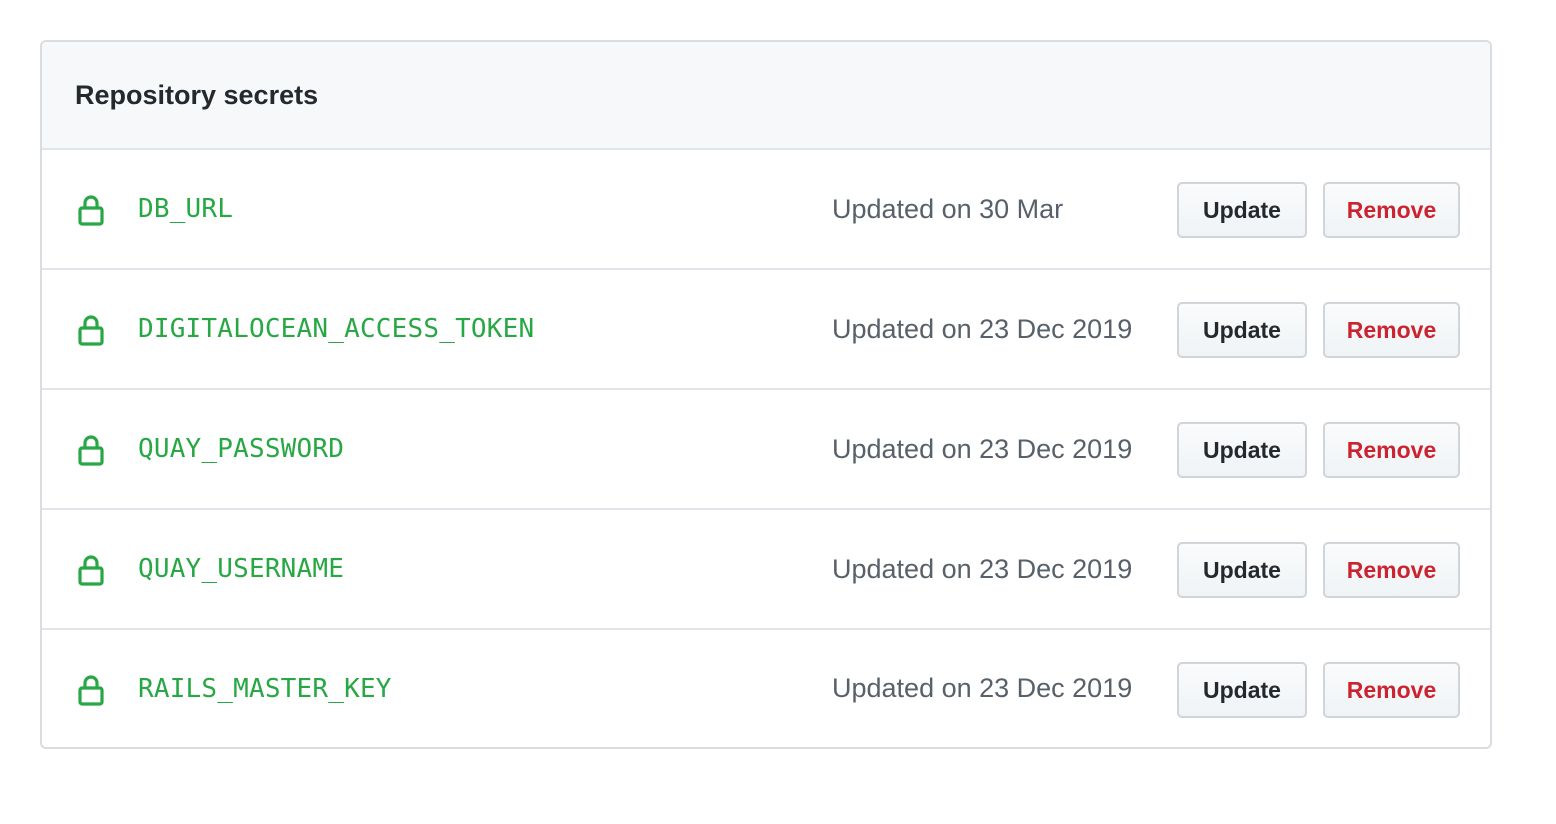  What do you see at coordinates (336, 329) in the screenshot?
I see `secret-name: DIGITALOCEAN_ACCESS_TOKEN` at bounding box center [336, 329].